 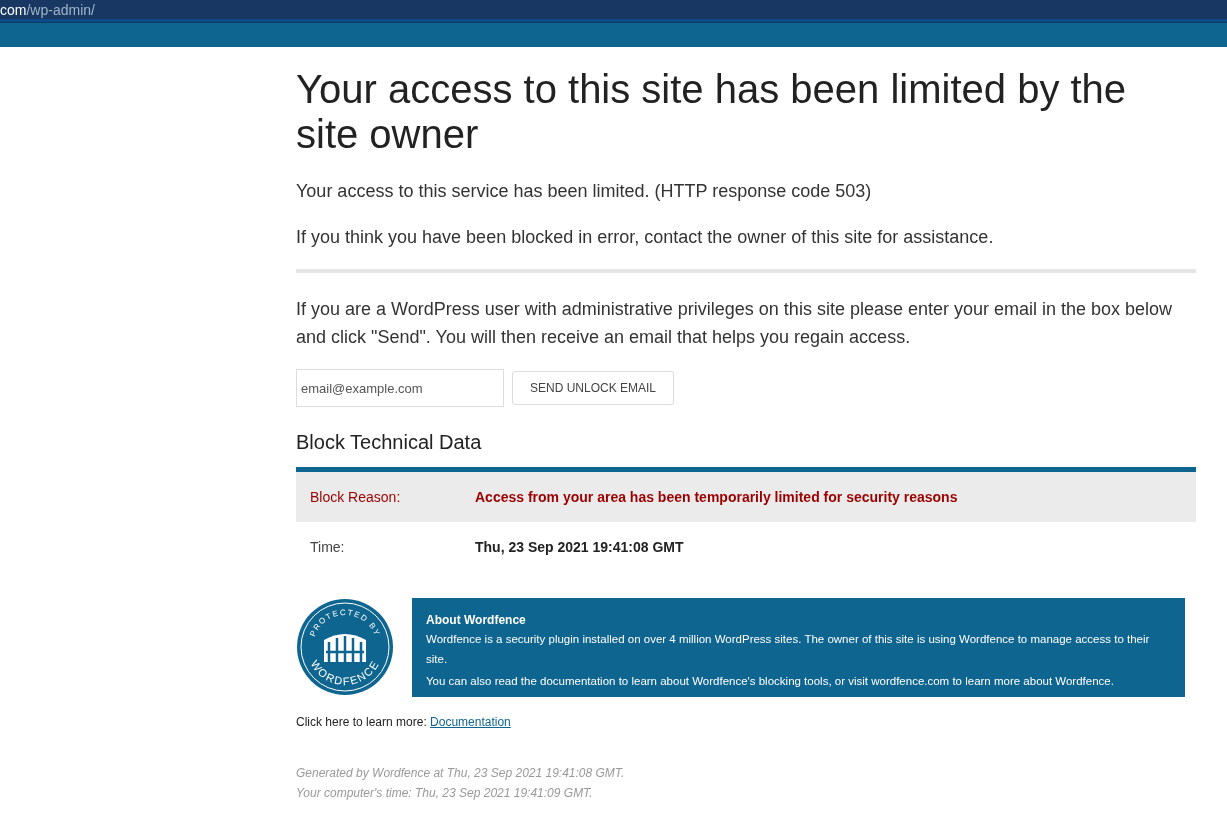 What do you see at coordinates (735, 323) in the screenshot?
I see `unlock-instructions: If you are a WordPress user with administrative privileges on this site please enter your email in the box below and click "Send". You will then receive an email that helps you regain access.` at bounding box center [735, 323].